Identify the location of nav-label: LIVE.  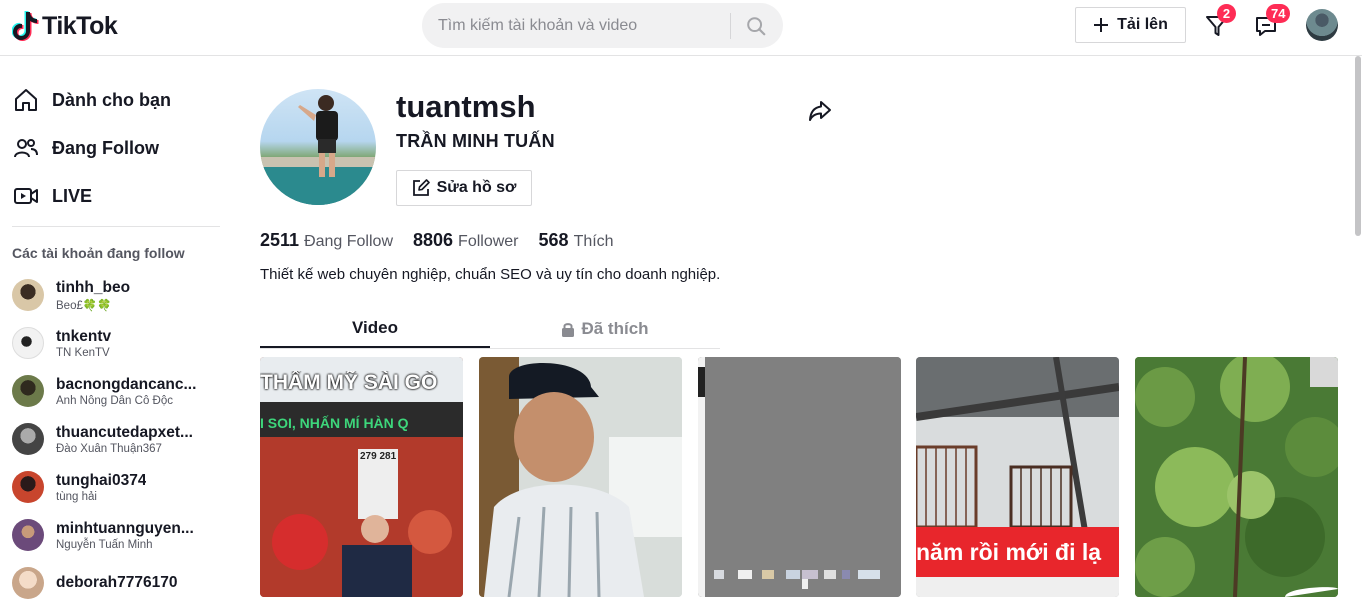
(72, 195).